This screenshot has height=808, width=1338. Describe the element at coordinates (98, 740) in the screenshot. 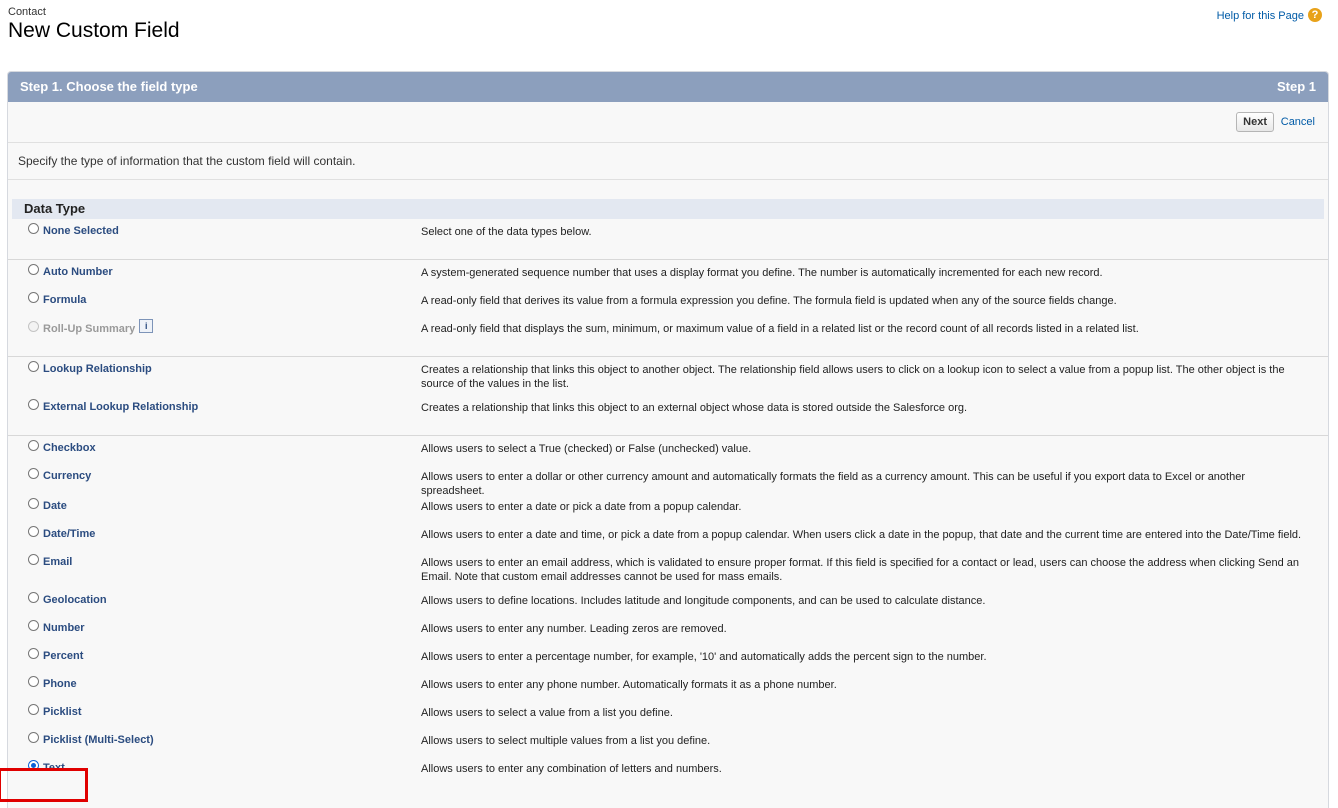

I see `data-type-label: Picklist (Multi-Select)` at that location.